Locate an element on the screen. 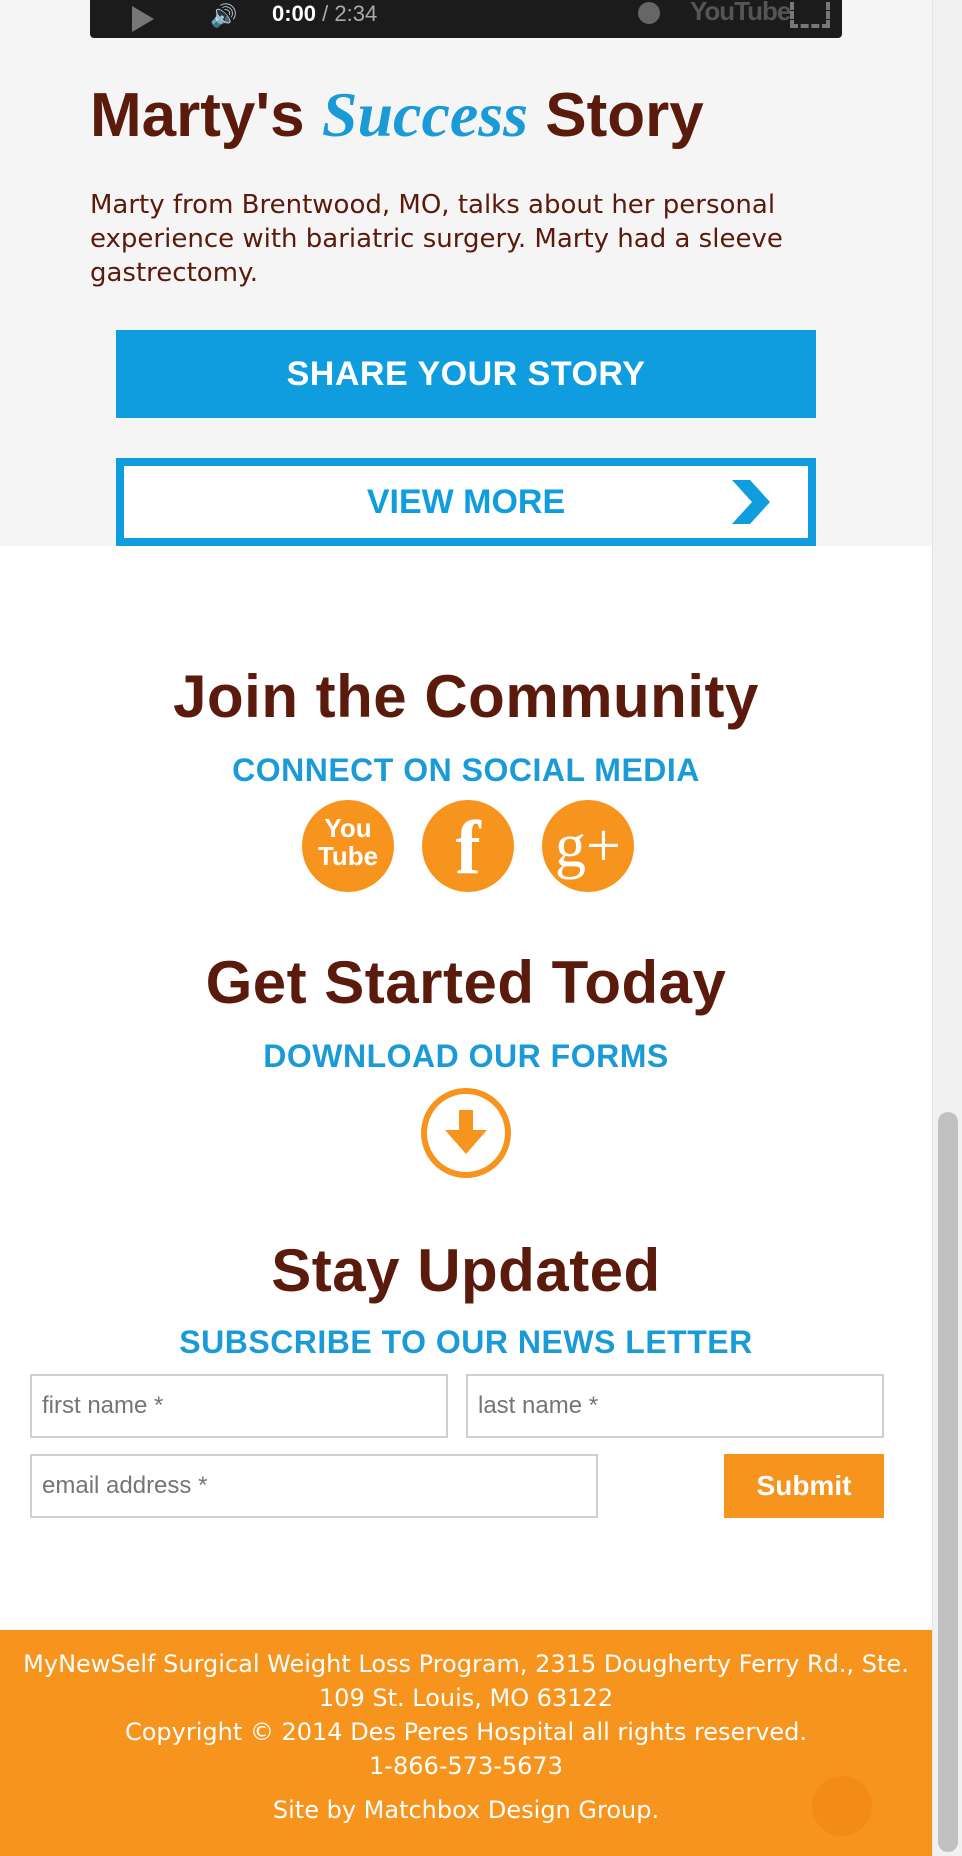 This screenshot has width=962, height=1856. facebook-icon: f is located at coordinates (468, 846).